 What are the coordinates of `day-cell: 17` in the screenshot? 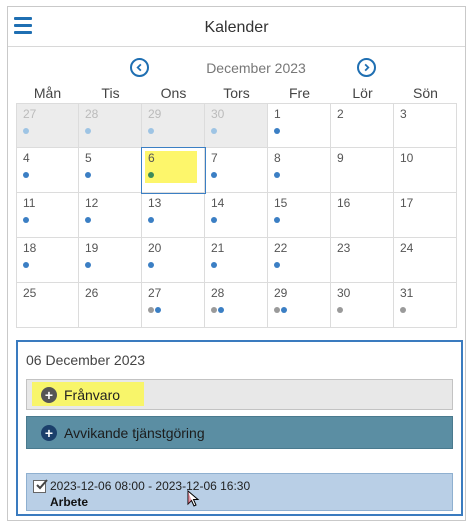 It's located at (425, 215).